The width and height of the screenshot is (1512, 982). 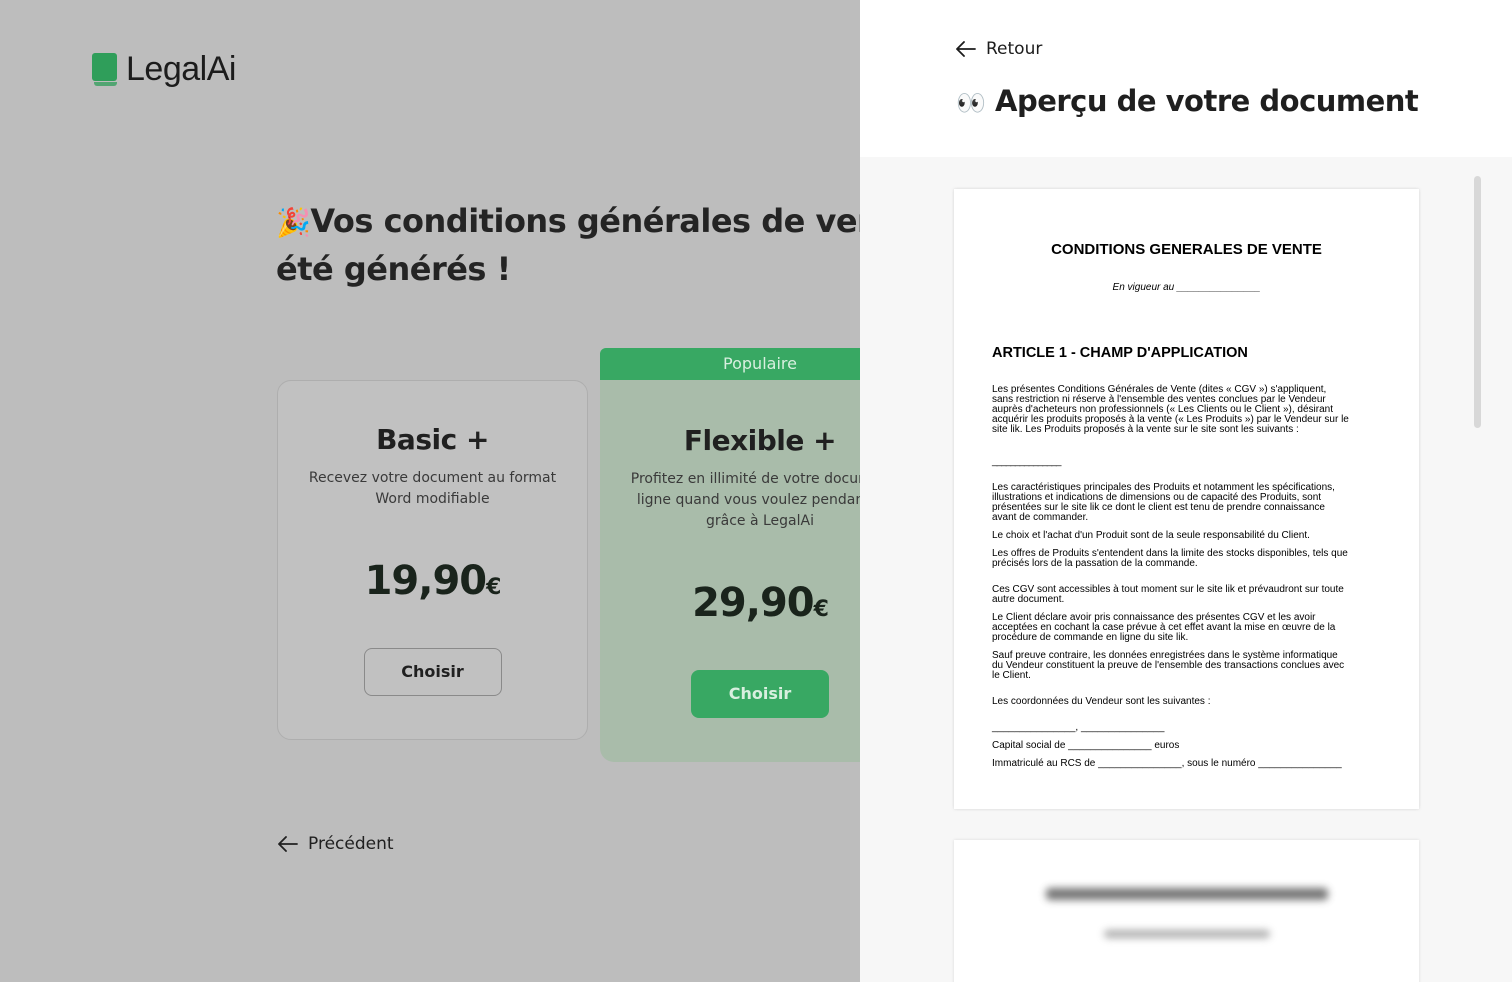 What do you see at coordinates (1078, 727) in the screenshot?
I see `doc-line: _______________, _______________` at bounding box center [1078, 727].